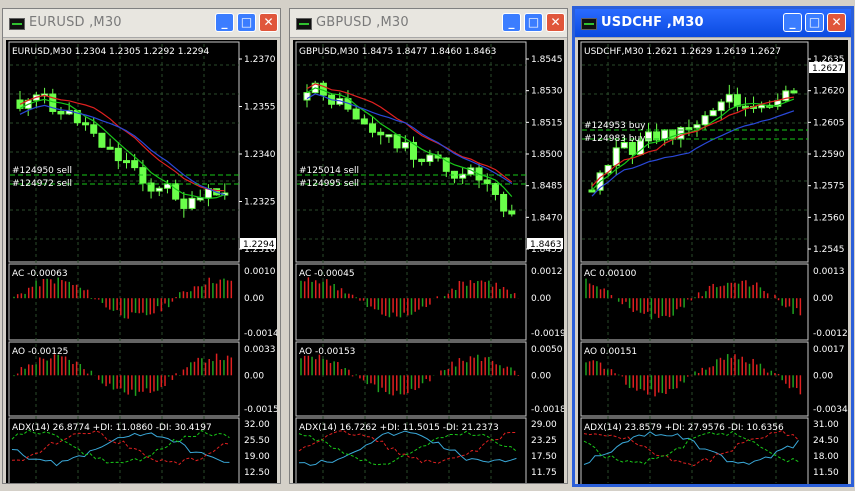  I want to click on ac-scale-label: 0.0012, so click(547, 272).